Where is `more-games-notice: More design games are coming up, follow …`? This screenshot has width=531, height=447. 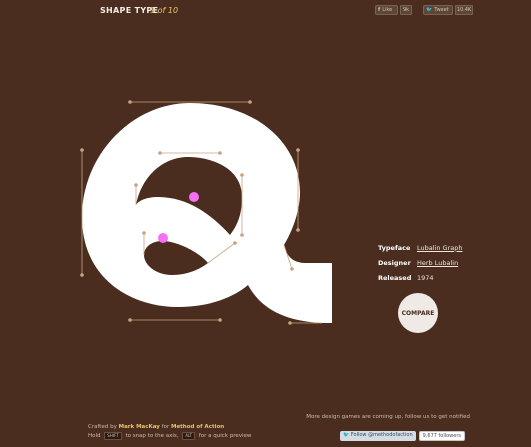
more-games-notice: More design games are coming up, follow … is located at coordinates (388, 417).